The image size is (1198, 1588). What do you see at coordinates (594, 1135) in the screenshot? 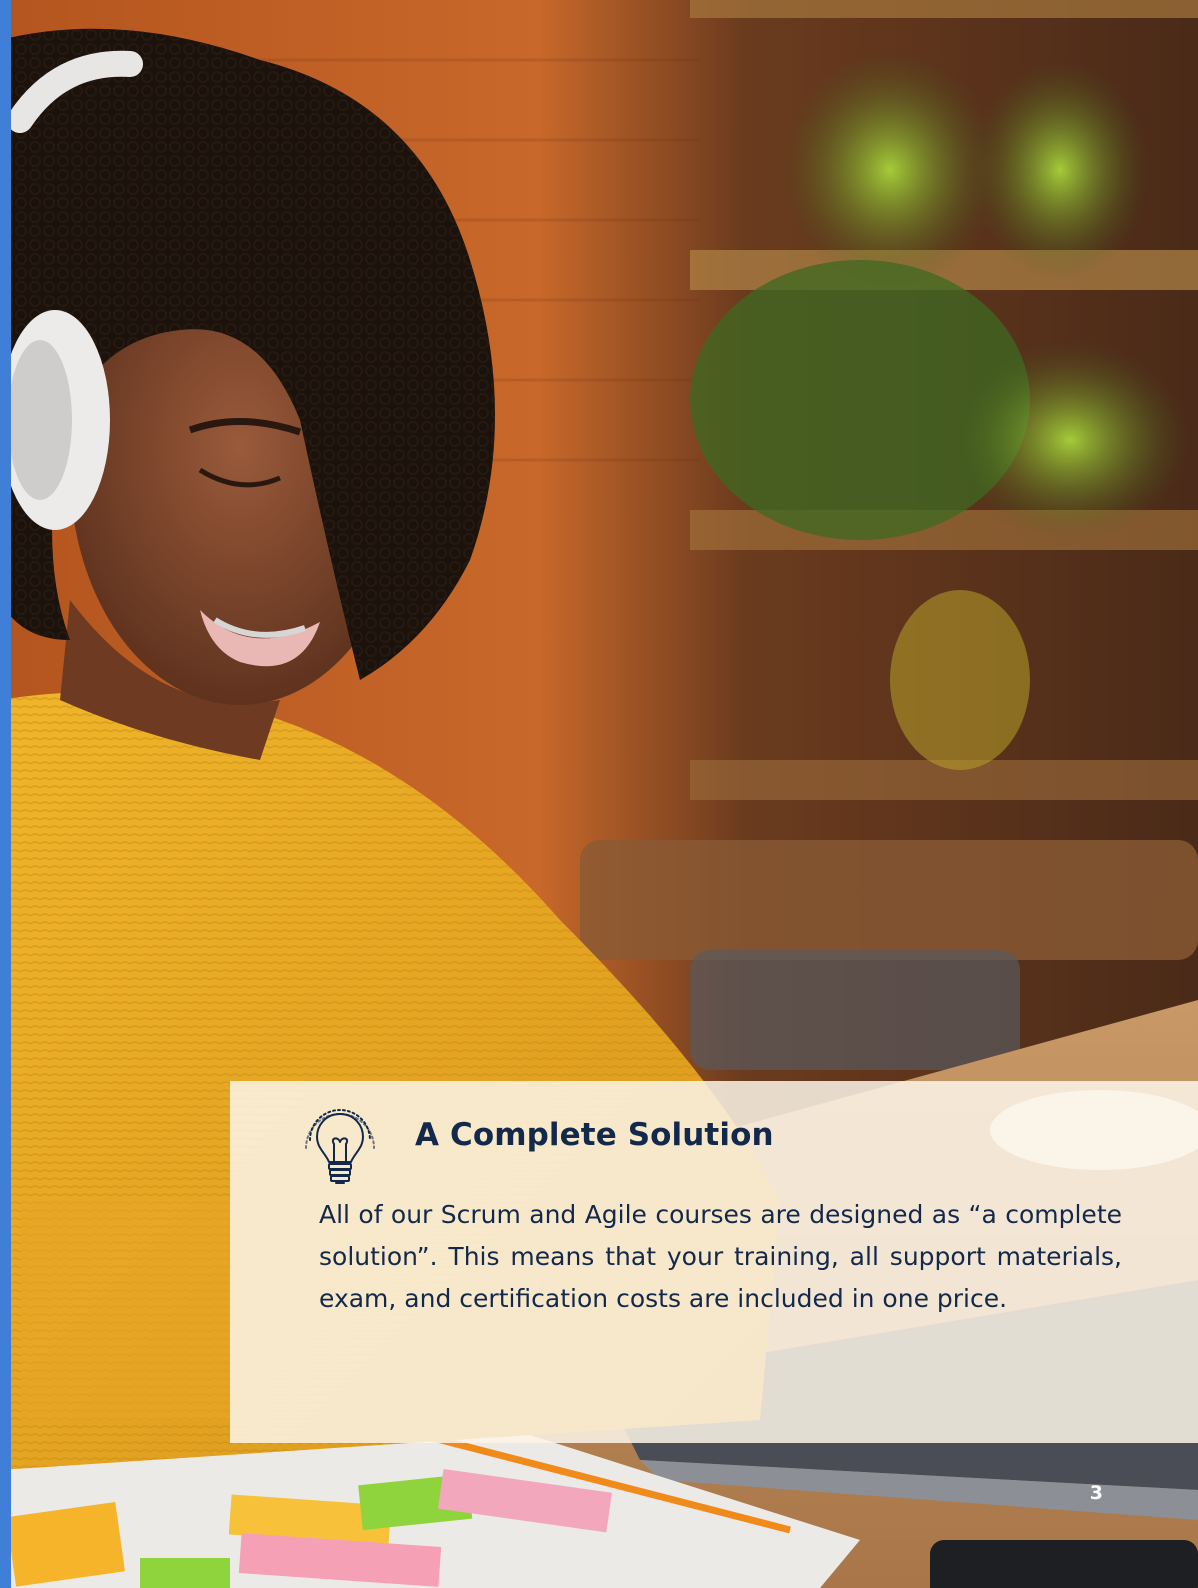
I see `card-title: A Complete Solution` at bounding box center [594, 1135].